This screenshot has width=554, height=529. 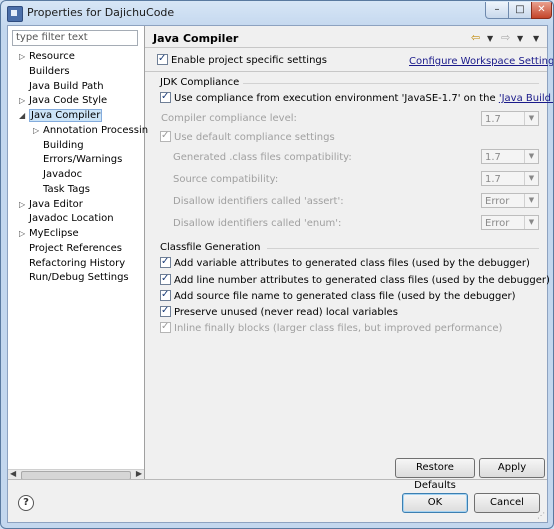 I want to click on use-default-compliance-checkbox: Use default compliance settings, so click(x=247, y=137).